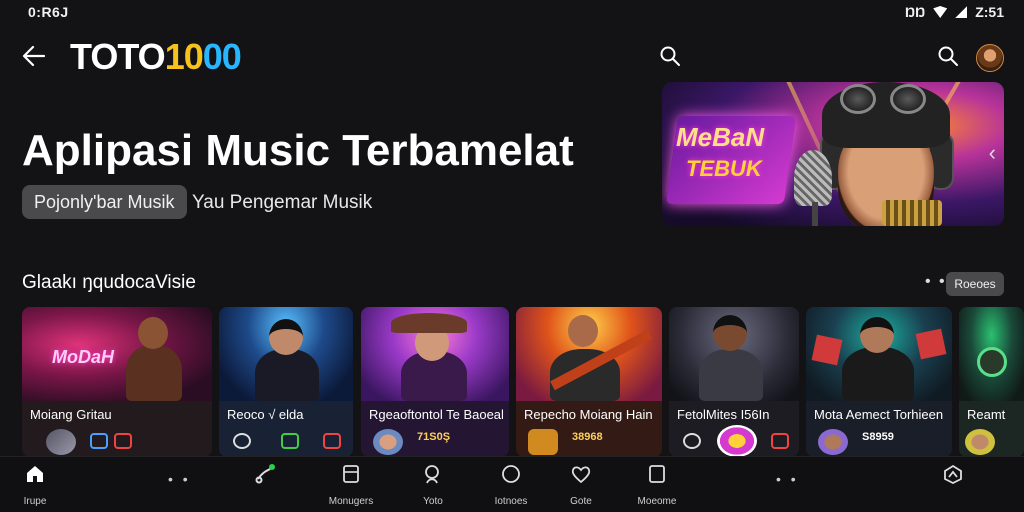 The image size is (1024, 512). Describe the element at coordinates (581, 475) in the screenshot. I see `heart-icon` at that location.